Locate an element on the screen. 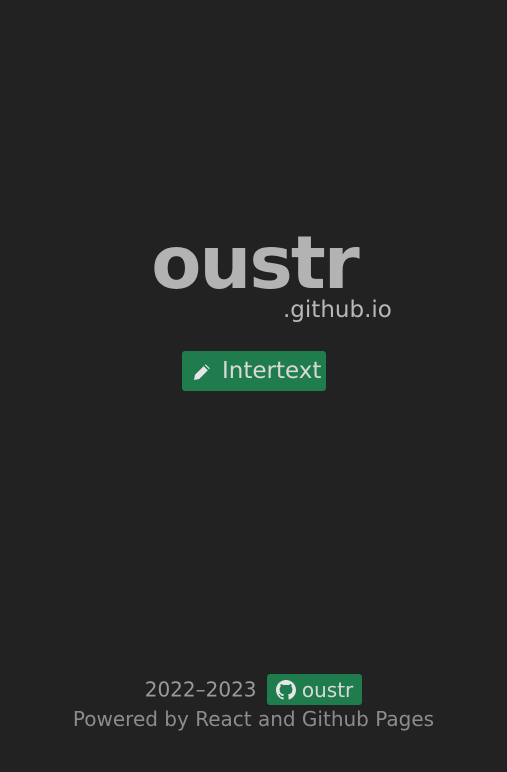  footer-copyright: 2022–2023 oustr is located at coordinates (253, 689).